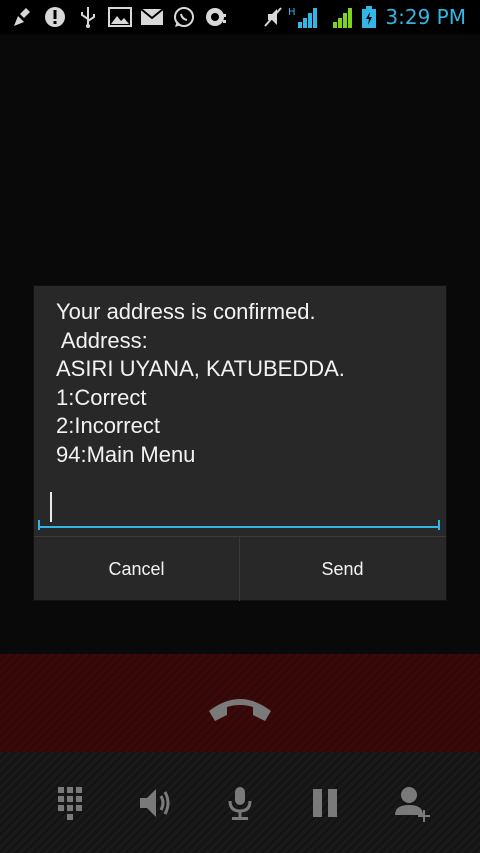  I want to click on dialog-button-row: Cancel Send, so click(240, 568).